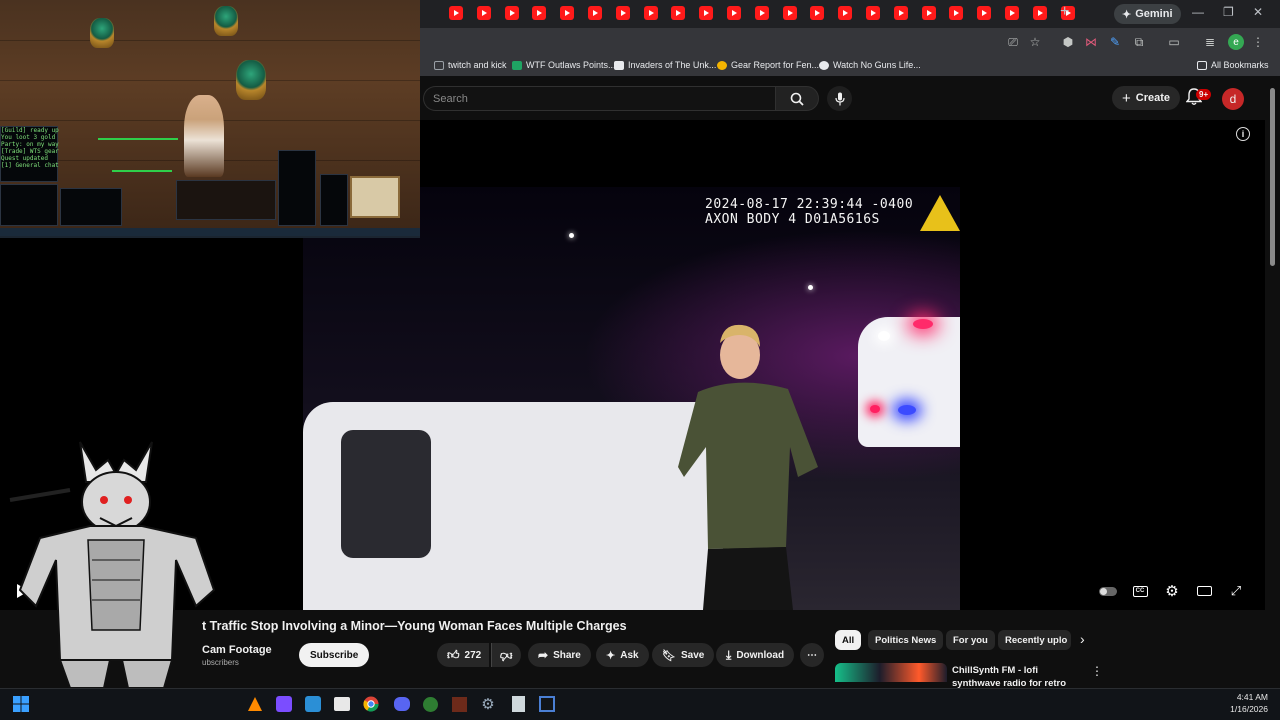 The height and width of the screenshot is (720, 1280). Describe the element at coordinates (488, 704) in the screenshot. I see `taskbar-app: ⚙` at that location.